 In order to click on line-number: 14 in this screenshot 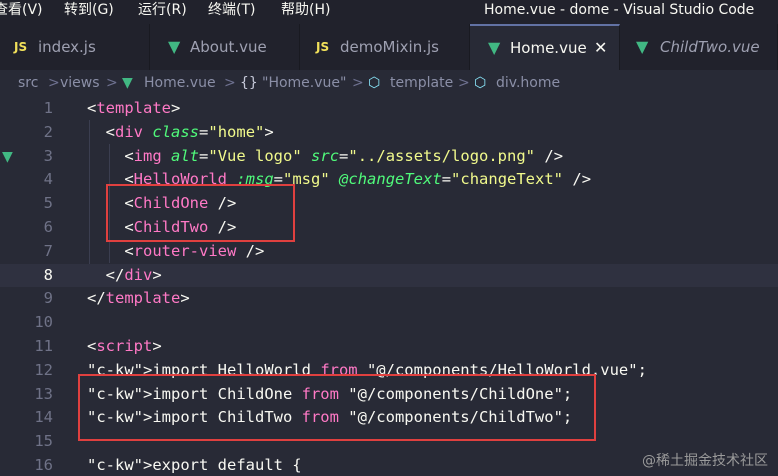, I will do `click(43, 417)`.